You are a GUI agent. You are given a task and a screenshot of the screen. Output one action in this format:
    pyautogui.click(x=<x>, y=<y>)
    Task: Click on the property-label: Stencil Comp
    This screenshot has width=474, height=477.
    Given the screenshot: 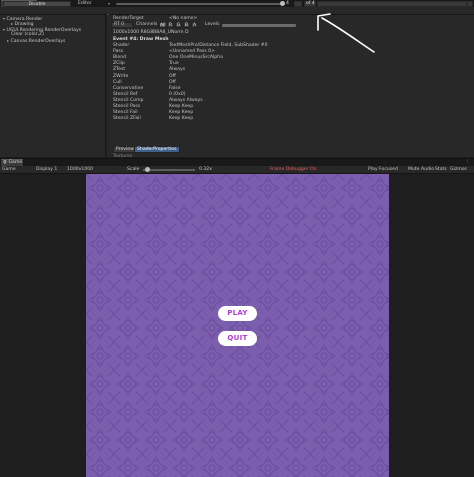 What is the action you would take?
    pyautogui.click(x=128, y=100)
    